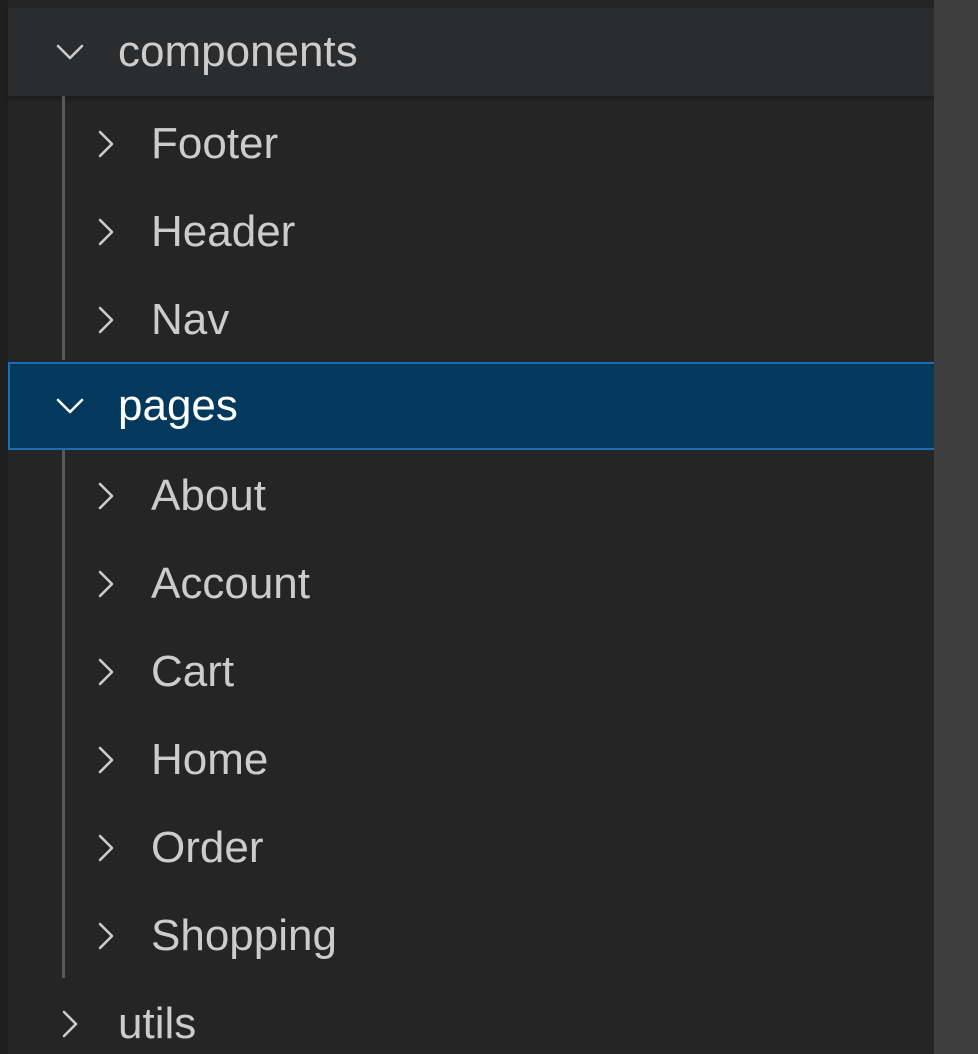 This screenshot has height=1054, width=978. I want to click on tree-folder-components: components, so click(471, 52).